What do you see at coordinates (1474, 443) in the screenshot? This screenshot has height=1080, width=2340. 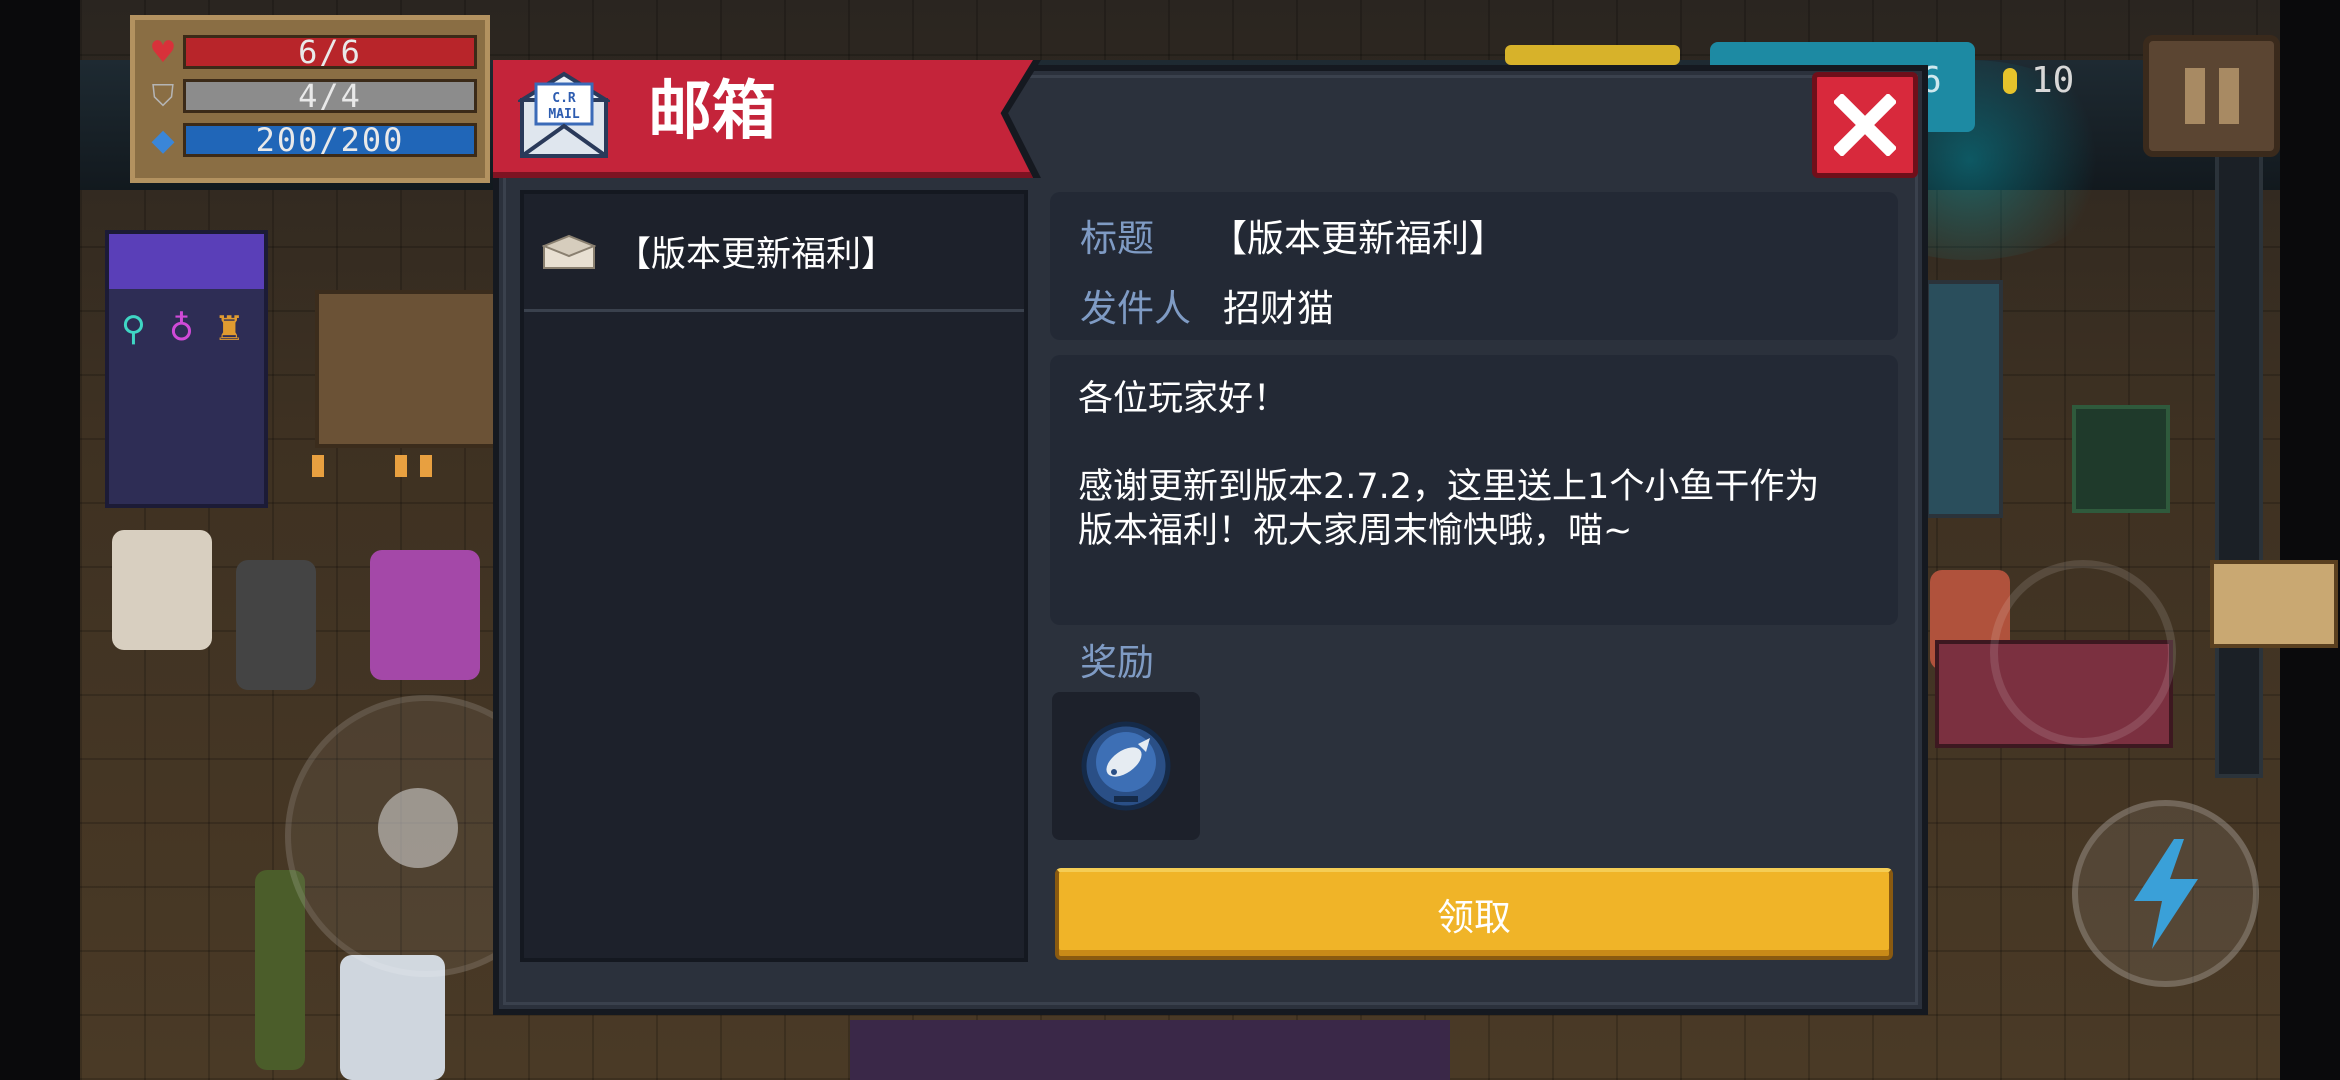 I see `mail-body-line` at bounding box center [1474, 443].